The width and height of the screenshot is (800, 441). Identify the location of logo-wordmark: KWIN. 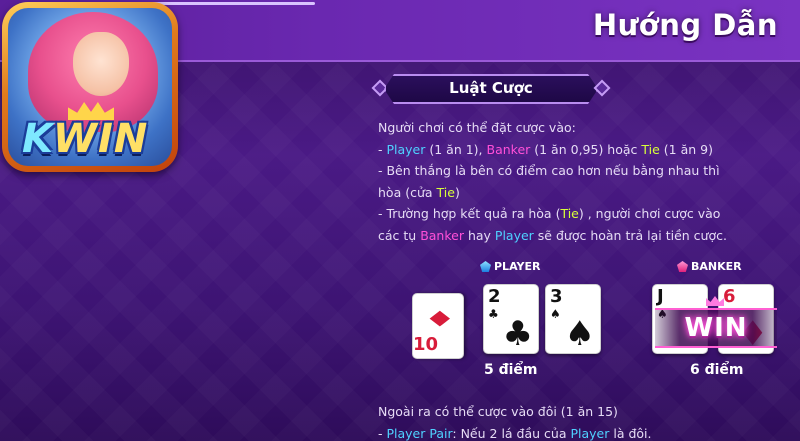
(85, 139).